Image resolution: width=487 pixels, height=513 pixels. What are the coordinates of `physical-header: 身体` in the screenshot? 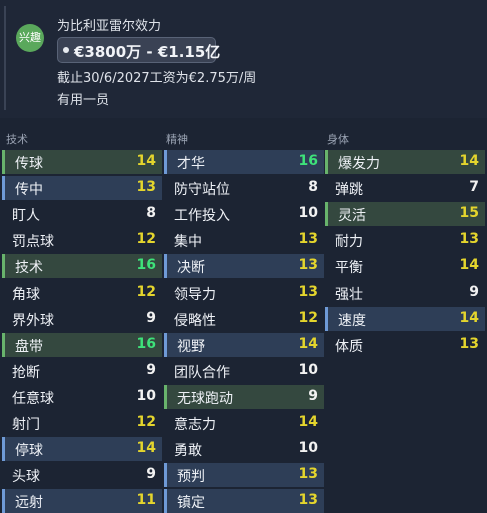 It's located at (338, 139).